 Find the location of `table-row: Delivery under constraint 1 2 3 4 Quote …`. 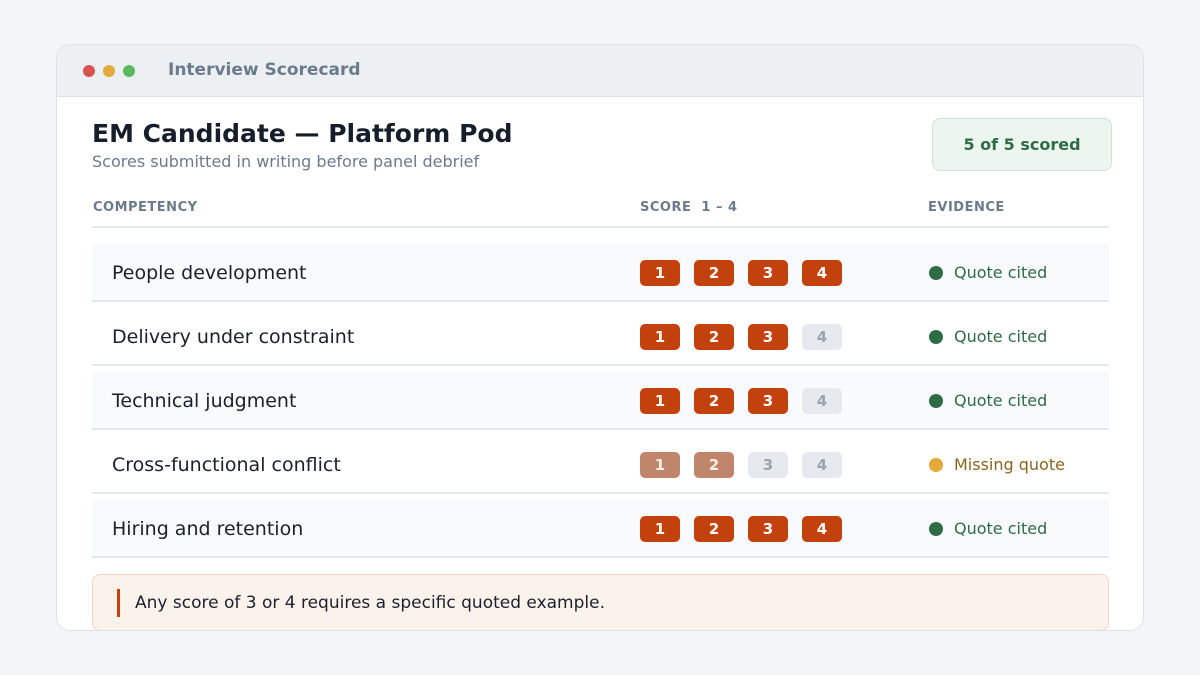

table-row: Delivery under constraint 1 2 3 4 Quote … is located at coordinates (600, 340).